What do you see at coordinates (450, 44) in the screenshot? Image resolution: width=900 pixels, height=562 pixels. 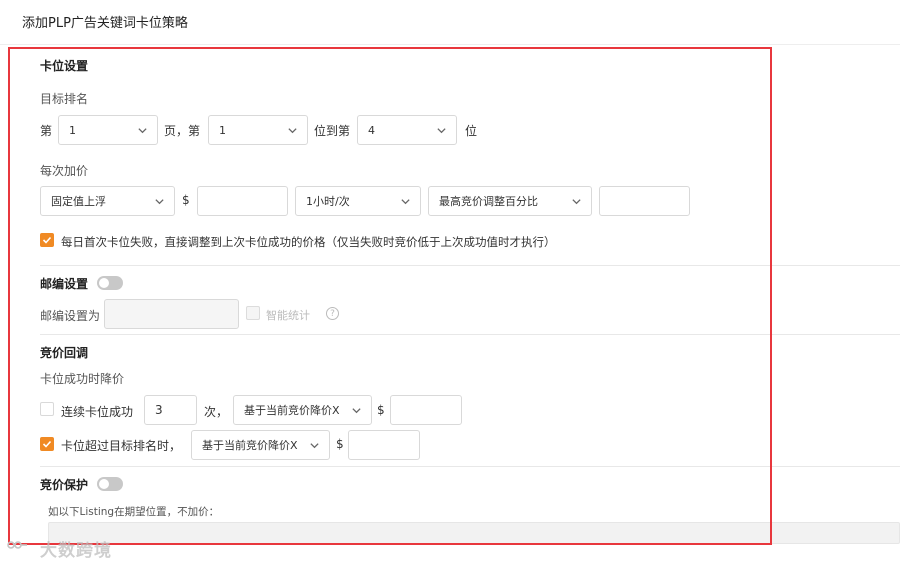 I see `header-divider` at bounding box center [450, 44].